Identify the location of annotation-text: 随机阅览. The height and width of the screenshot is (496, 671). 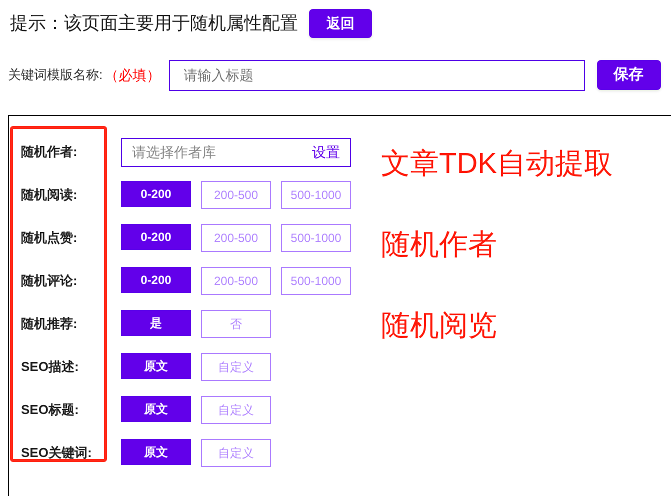
(439, 326).